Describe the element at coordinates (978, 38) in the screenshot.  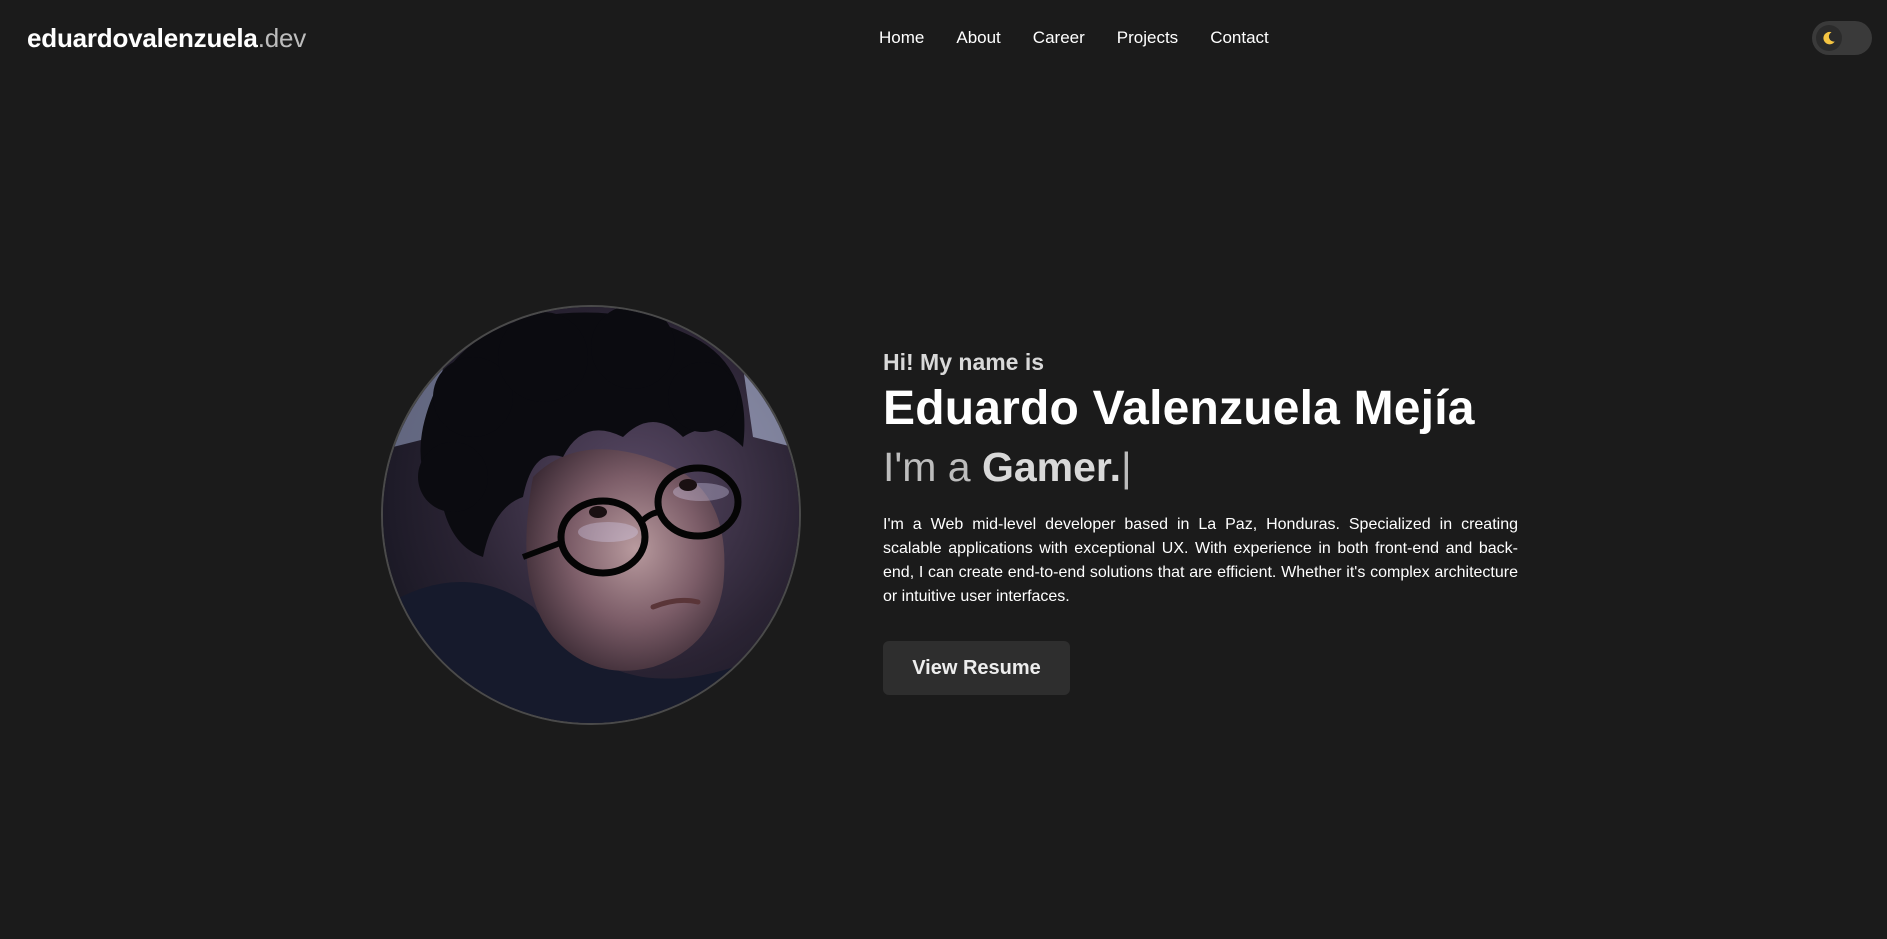
I see `nav-link-about: About` at that location.